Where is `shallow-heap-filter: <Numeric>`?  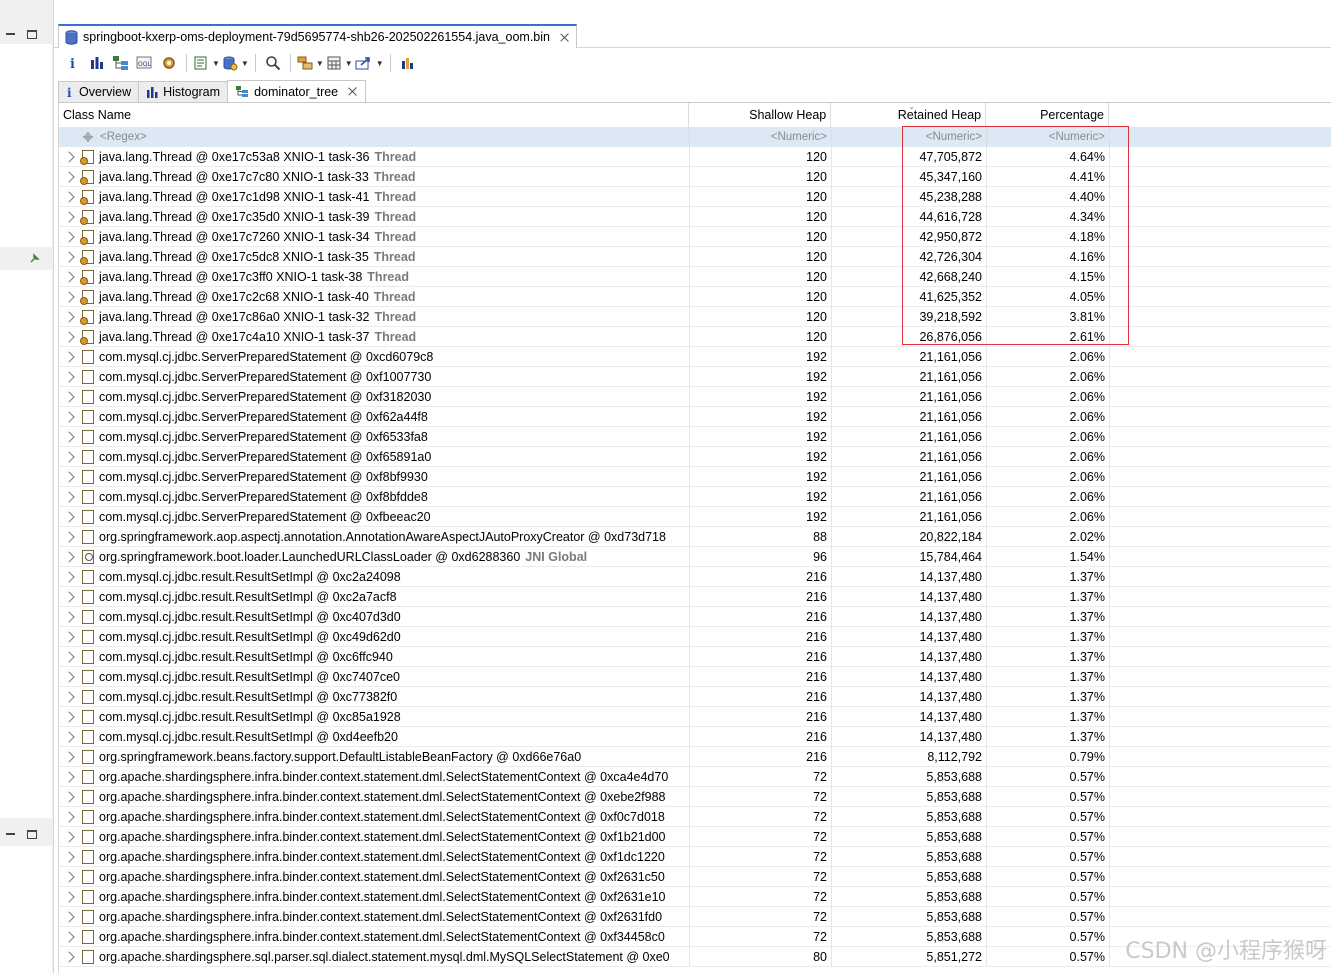
shallow-heap-filter: <Numeric> is located at coordinates (761, 137).